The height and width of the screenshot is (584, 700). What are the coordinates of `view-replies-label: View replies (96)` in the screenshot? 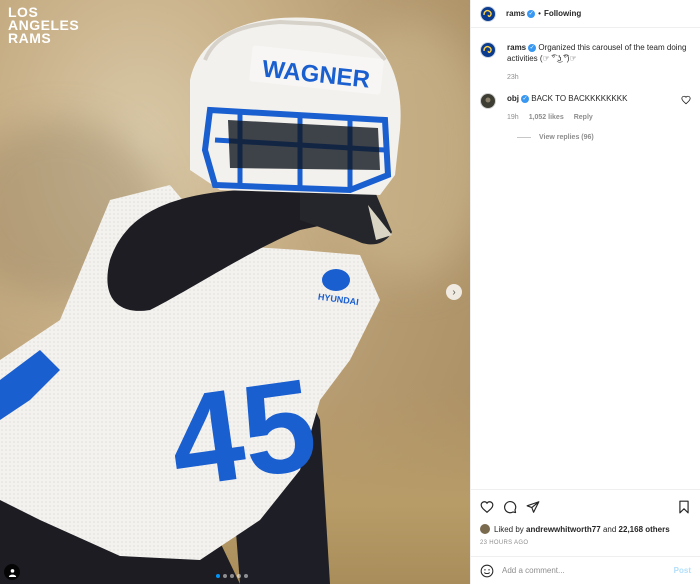 It's located at (566, 137).